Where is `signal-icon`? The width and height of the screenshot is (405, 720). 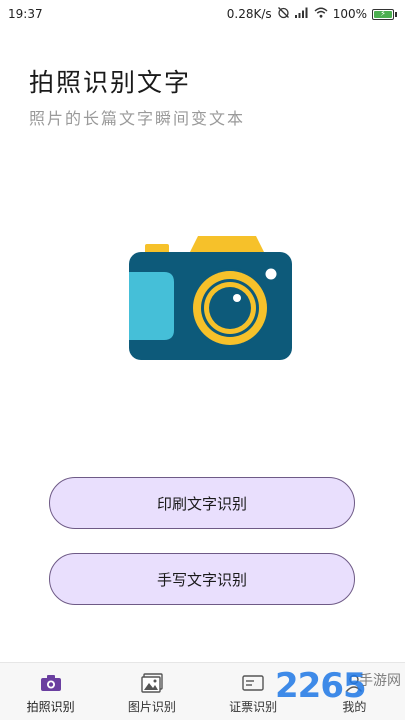 signal-icon is located at coordinates (301, 14).